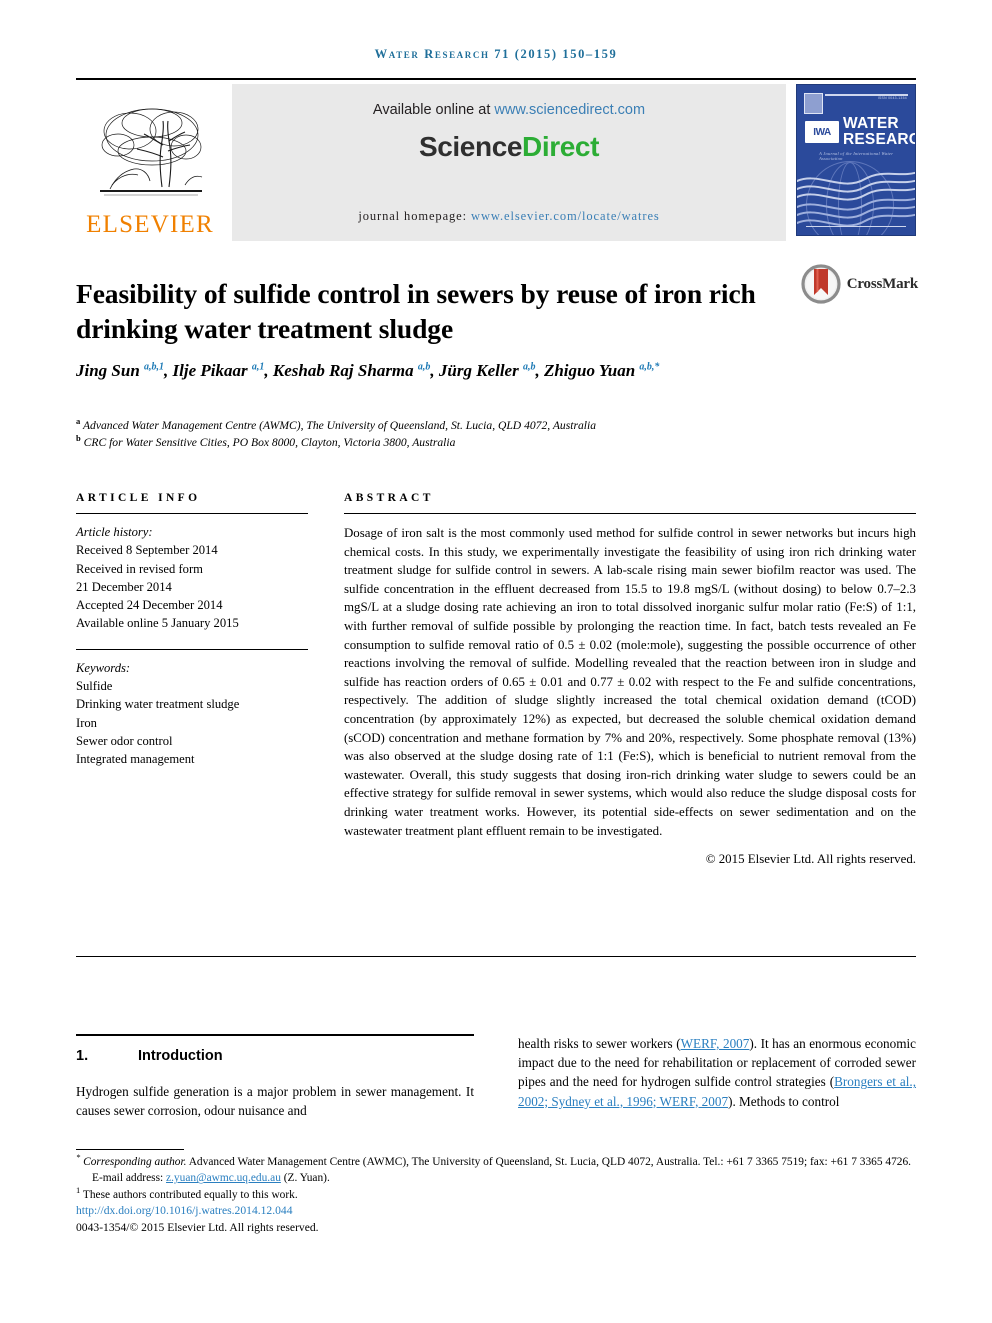  I want to click on keyword-item-2: Iron, so click(86, 722).